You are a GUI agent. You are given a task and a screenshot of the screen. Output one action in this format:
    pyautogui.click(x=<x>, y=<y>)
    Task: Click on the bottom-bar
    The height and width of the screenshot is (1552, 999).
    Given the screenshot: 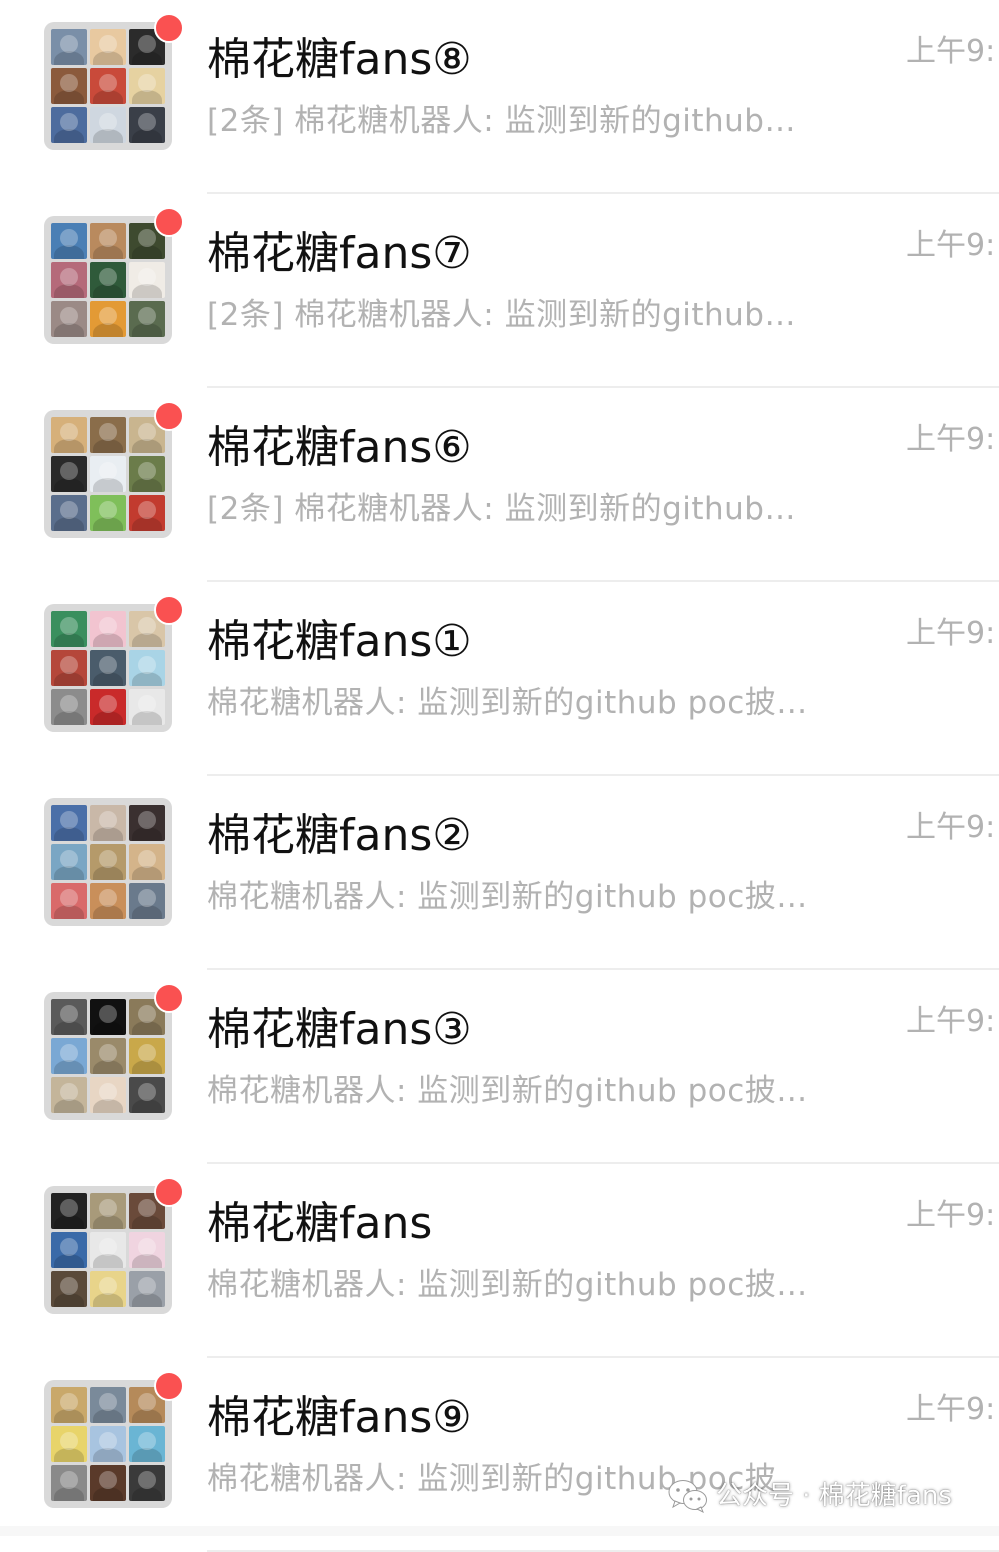 What is the action you would take?
    pyautogui.click(x=499, y=1531)
    